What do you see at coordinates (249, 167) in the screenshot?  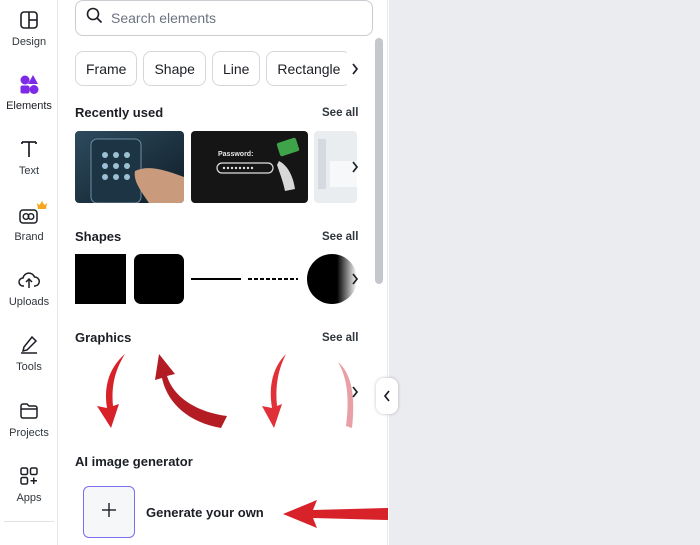 I see `recent-thumb-password: Password:` at bounding box center [249, 167].